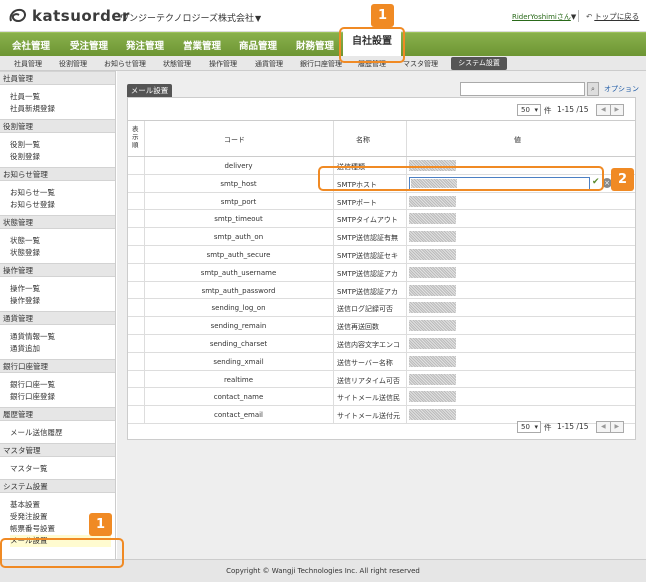 This screenshot has height=582, width=646. Describe the element at coordinates (62, 385) in the screenshot. I see `sidebar-item: 銀行口座一覧` at that location.